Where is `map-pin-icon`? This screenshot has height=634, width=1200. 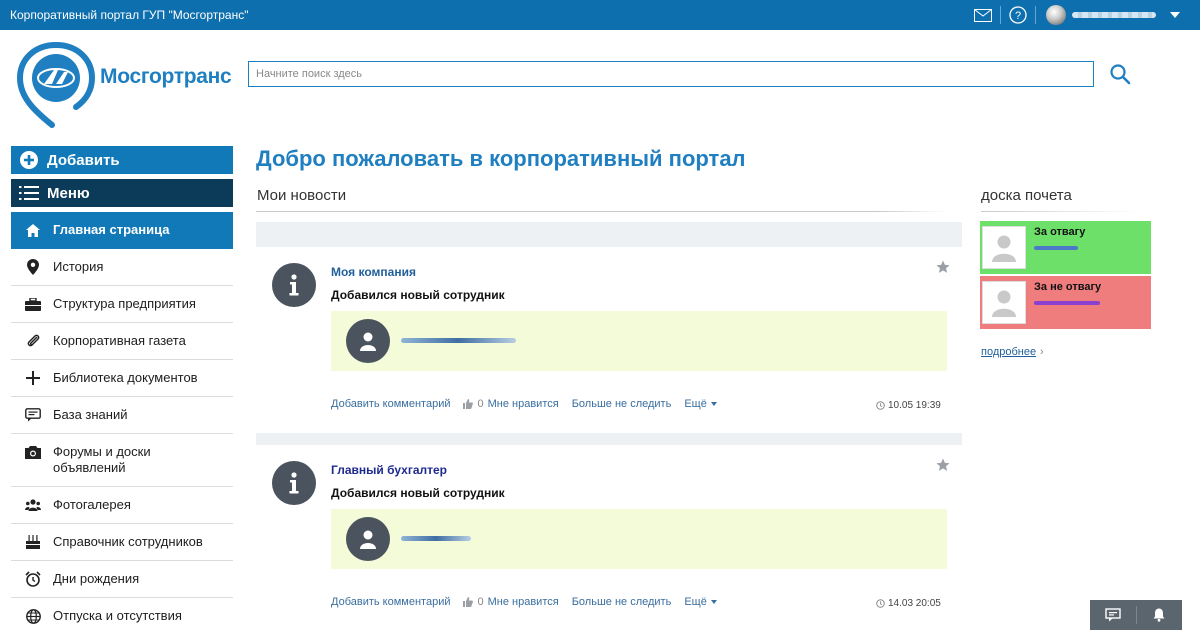 map-pin-icon is located at coordinates (33, 267).